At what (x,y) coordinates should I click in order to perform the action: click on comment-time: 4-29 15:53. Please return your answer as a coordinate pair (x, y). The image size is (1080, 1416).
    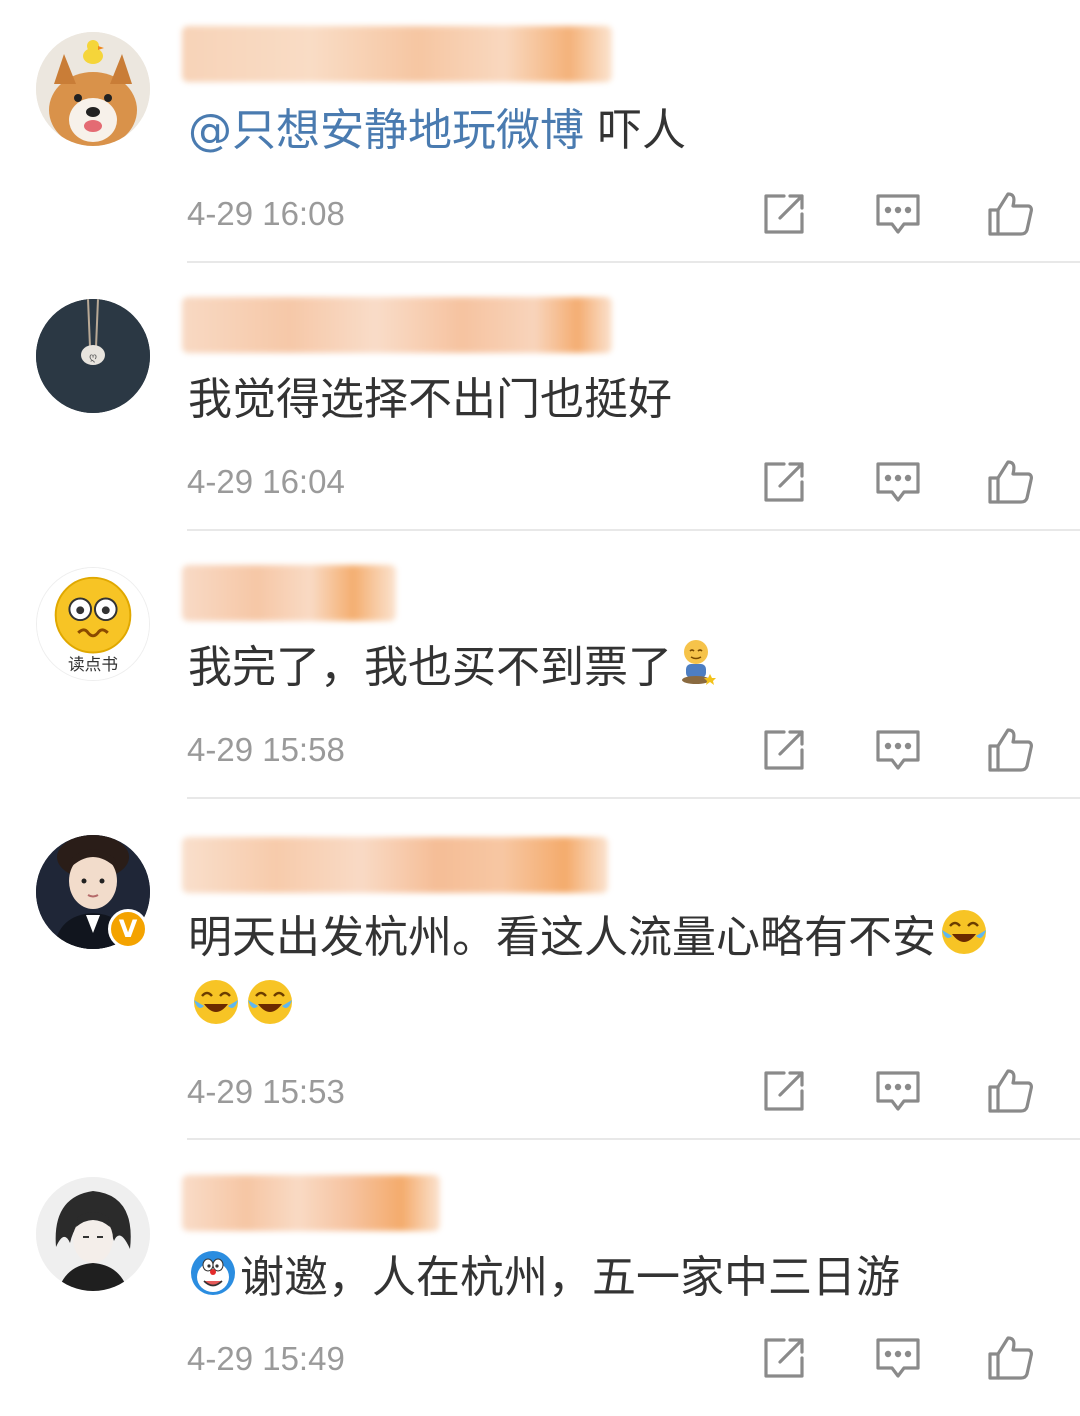
    Looking at the image, I should click on (266, 1091).